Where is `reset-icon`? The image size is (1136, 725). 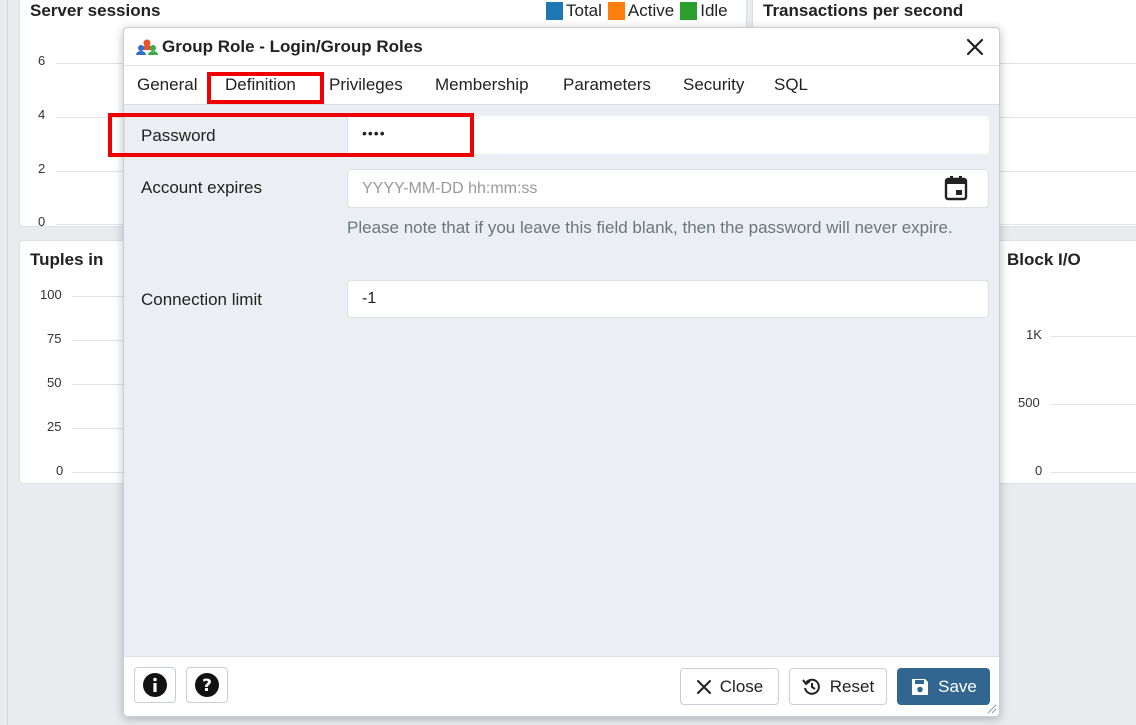 reset-icon is located at coordinates (810, 686).